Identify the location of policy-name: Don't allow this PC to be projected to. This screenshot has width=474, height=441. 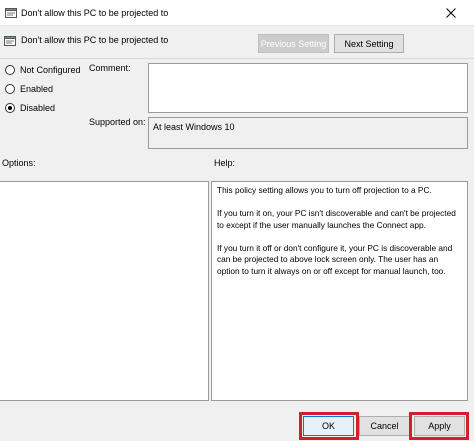
(95, 40).